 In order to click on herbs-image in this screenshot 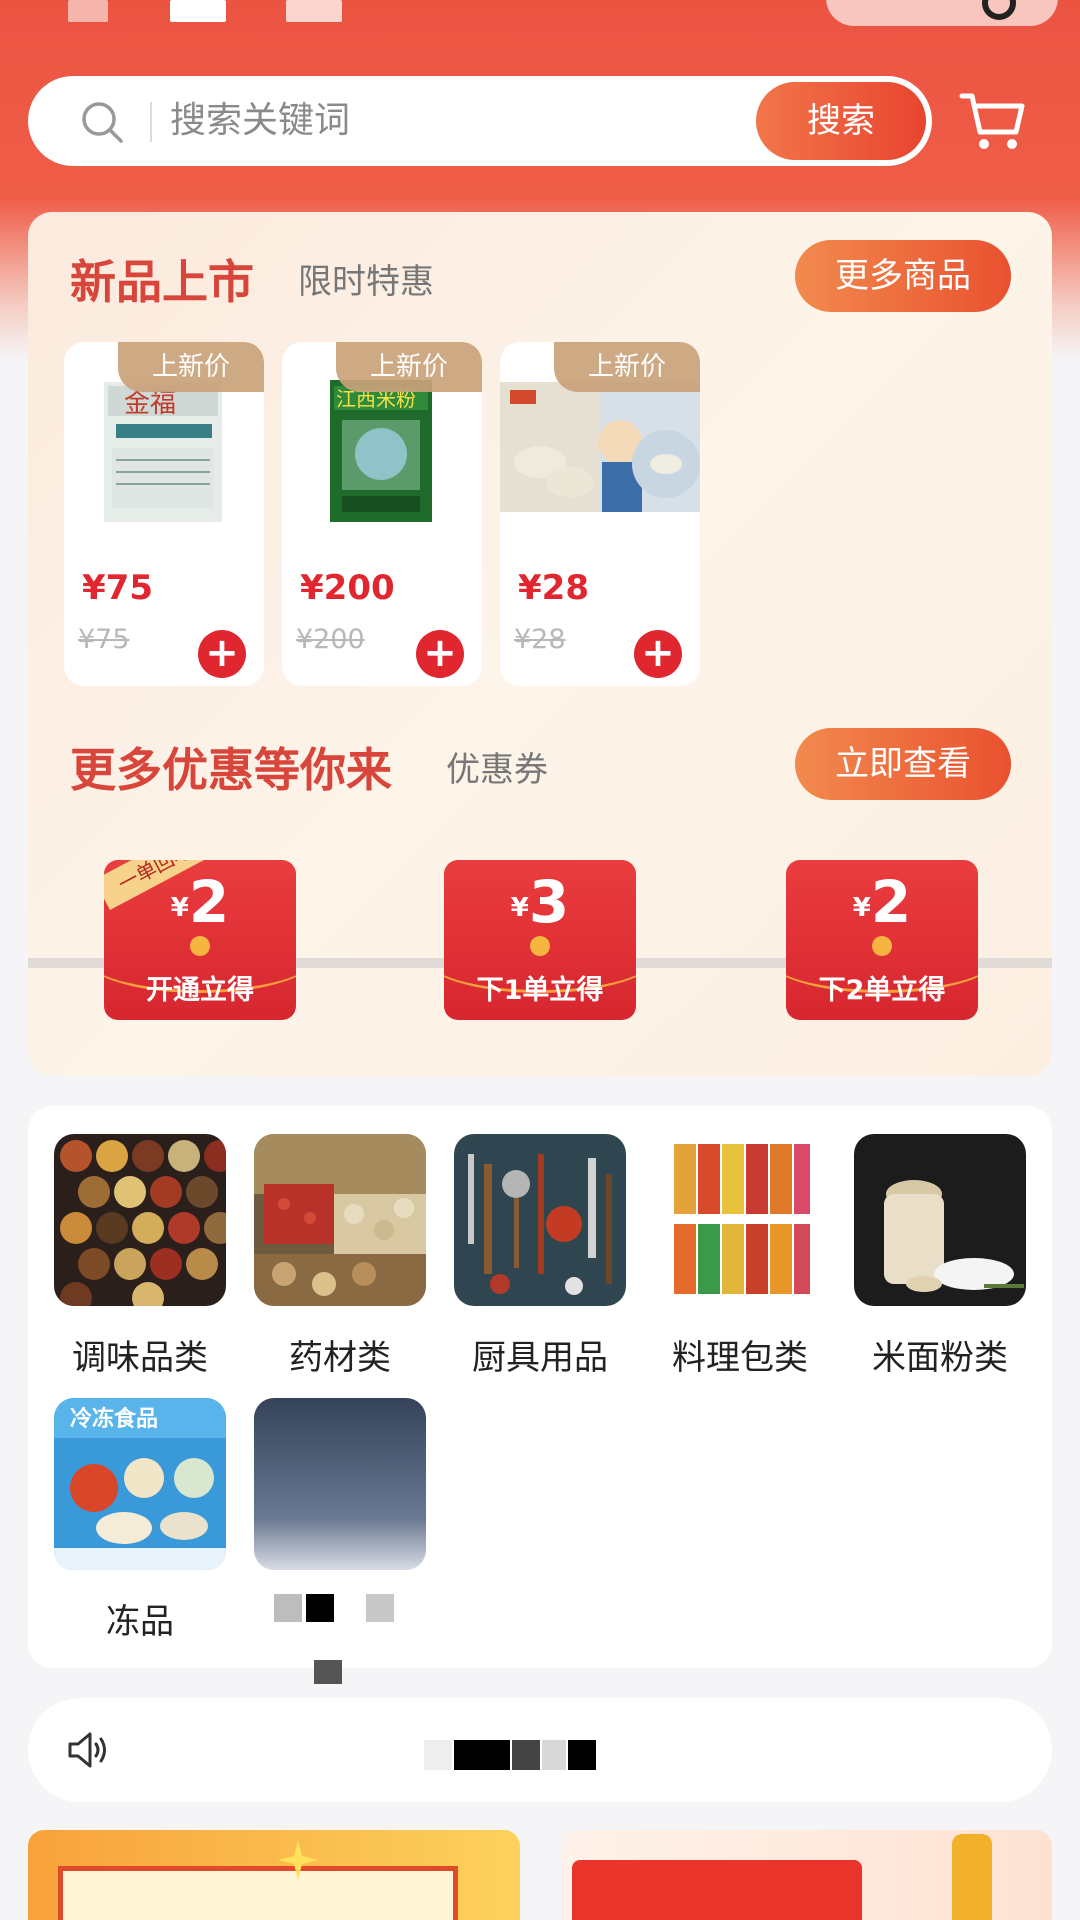, I will do `click(340, 1220)`.